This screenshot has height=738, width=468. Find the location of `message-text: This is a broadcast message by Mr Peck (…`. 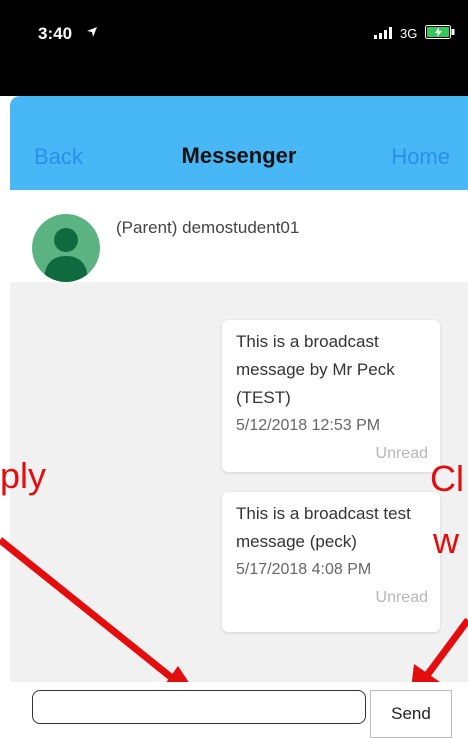

message-text: This is a broadcast message by Mr Peck (… is located at coordinates (315, 369).